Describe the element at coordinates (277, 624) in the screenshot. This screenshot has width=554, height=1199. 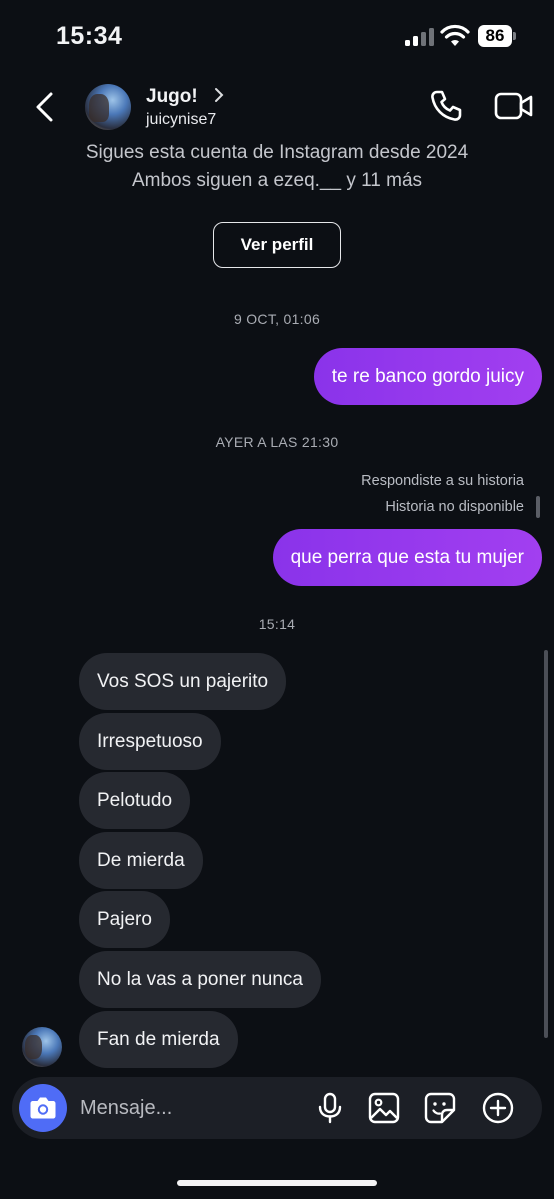
I see `timestamp: 15:14` at that location.